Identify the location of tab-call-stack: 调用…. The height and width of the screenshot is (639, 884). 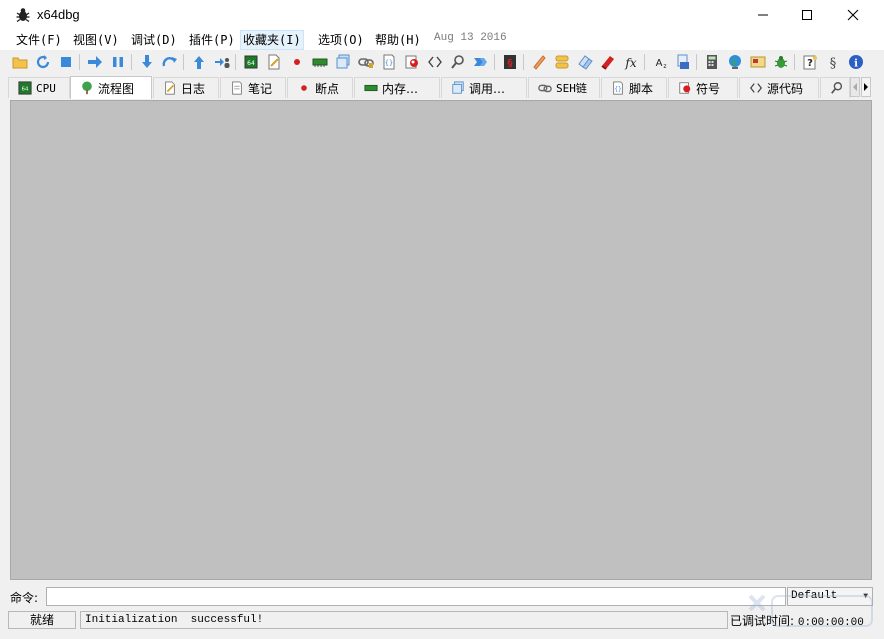
(484, 87).